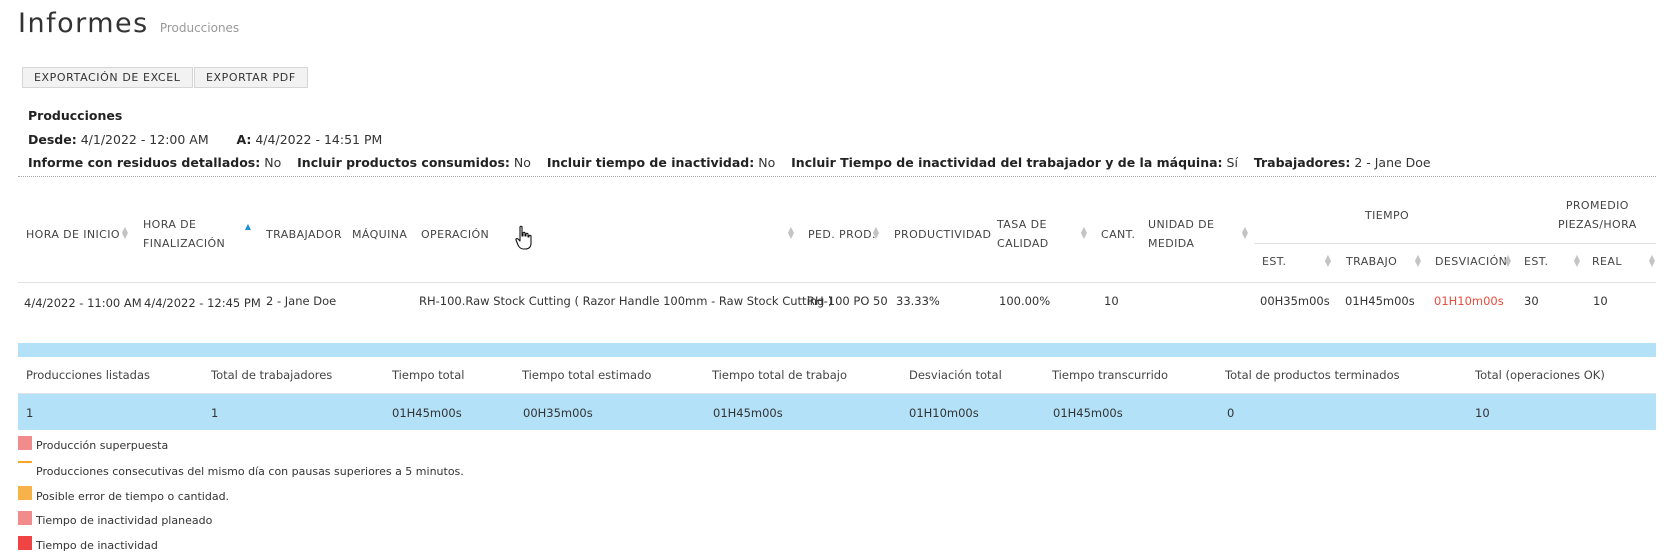  What do you see at coordinates (202, 303) in the screenshot?
I see `cell-end: 4/4/2022 - 12:45 PM` at bounding box center [202, 303].